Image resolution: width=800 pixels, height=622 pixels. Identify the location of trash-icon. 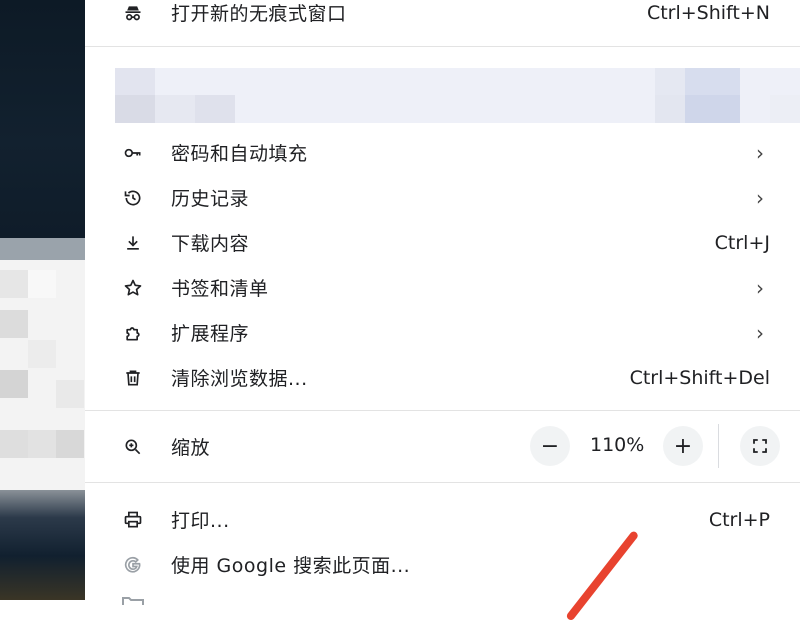
(133, 378).